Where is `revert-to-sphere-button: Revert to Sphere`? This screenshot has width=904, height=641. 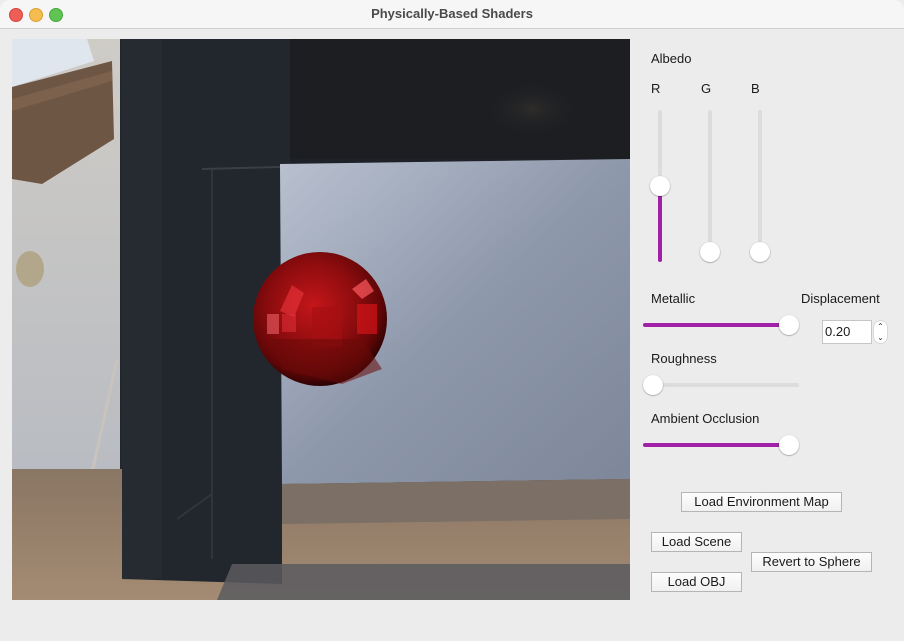
revert-to-sphere-button: Revert to Sphere is located at coordinates (811, 562).